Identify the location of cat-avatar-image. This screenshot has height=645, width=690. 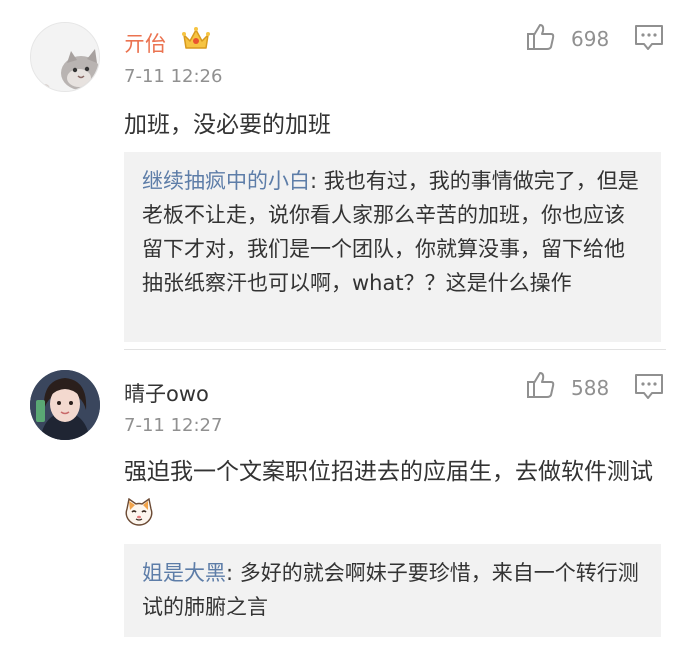
(65, 57).